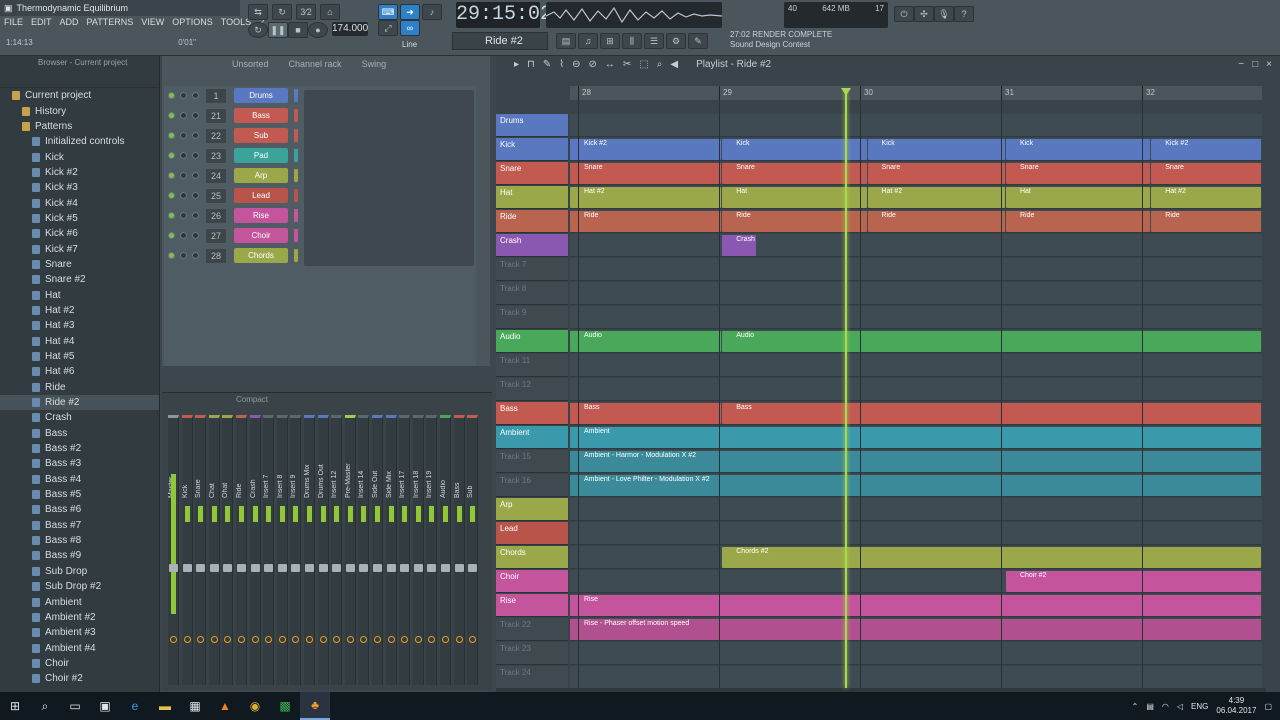  I want to click on mixer-strip: Insert 7, so click(269, 550).